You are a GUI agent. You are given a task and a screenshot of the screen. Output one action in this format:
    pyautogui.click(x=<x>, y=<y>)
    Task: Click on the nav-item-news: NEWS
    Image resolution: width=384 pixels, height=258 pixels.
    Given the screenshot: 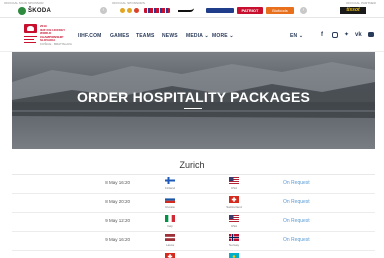 What is the action you would take?
    pyautogui.click(x=170, y=36)
    